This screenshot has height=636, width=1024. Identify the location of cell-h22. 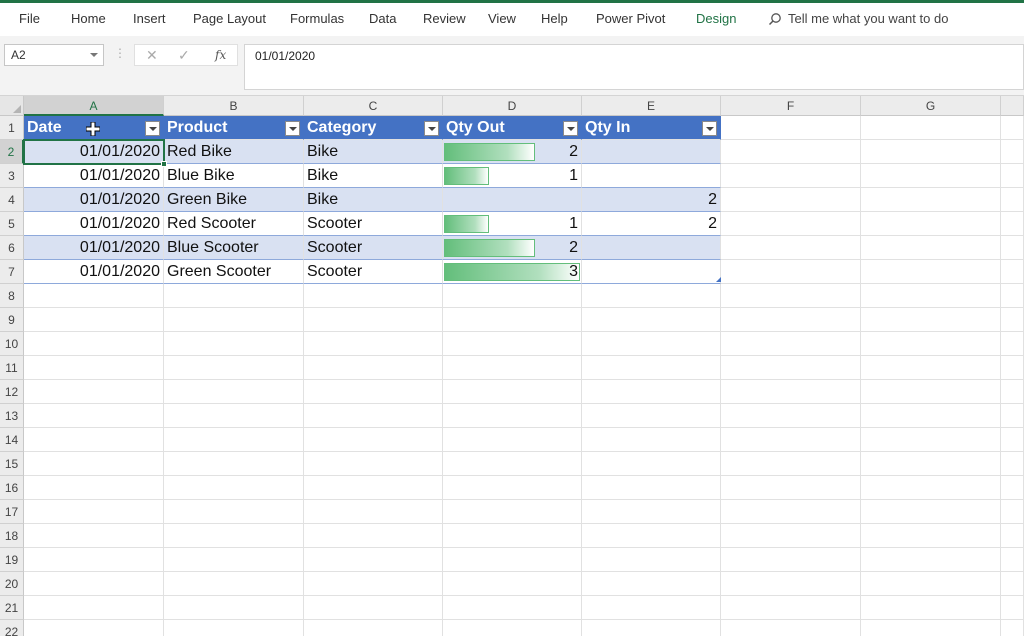
(1012, 628).